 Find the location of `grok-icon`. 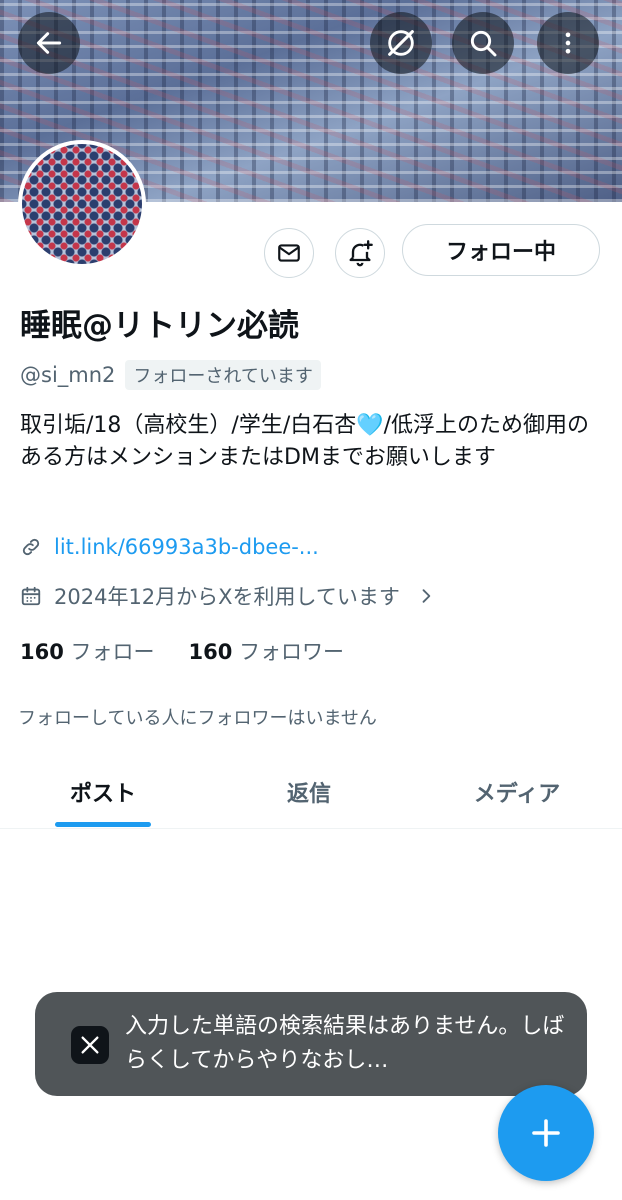

grok-icon is located at coordinates (401, 43).